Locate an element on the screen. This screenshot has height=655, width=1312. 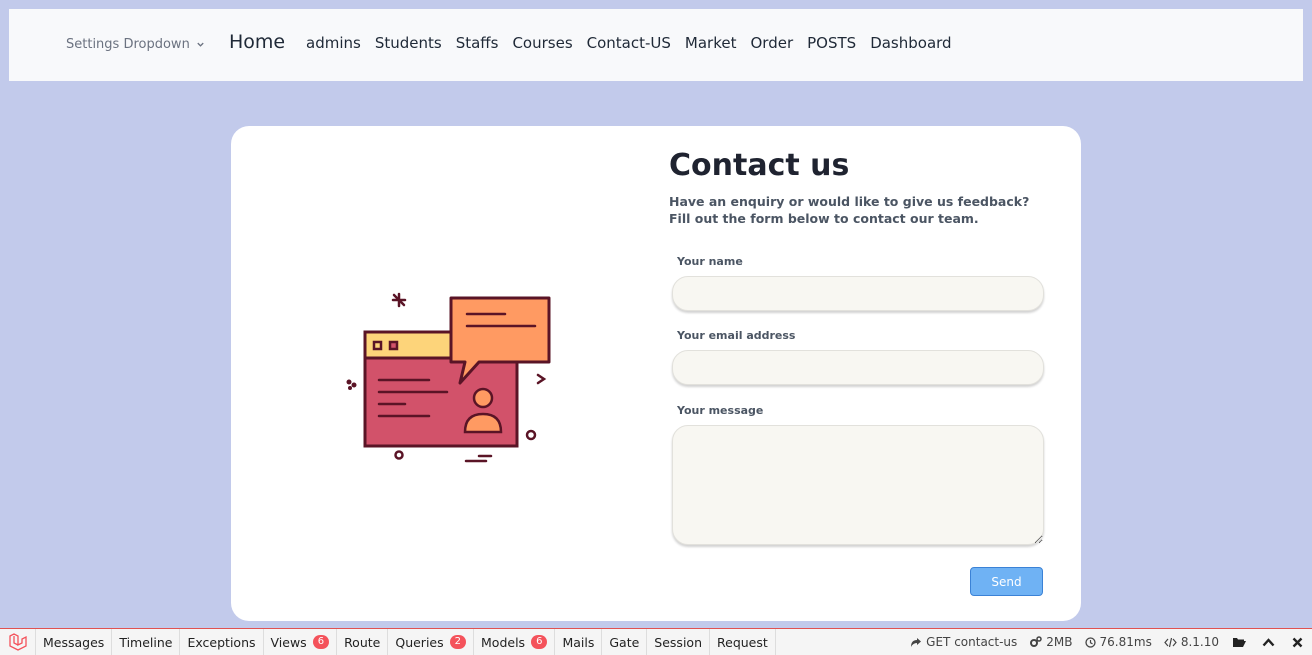
message-textarea is located at coordinates (858, 485).